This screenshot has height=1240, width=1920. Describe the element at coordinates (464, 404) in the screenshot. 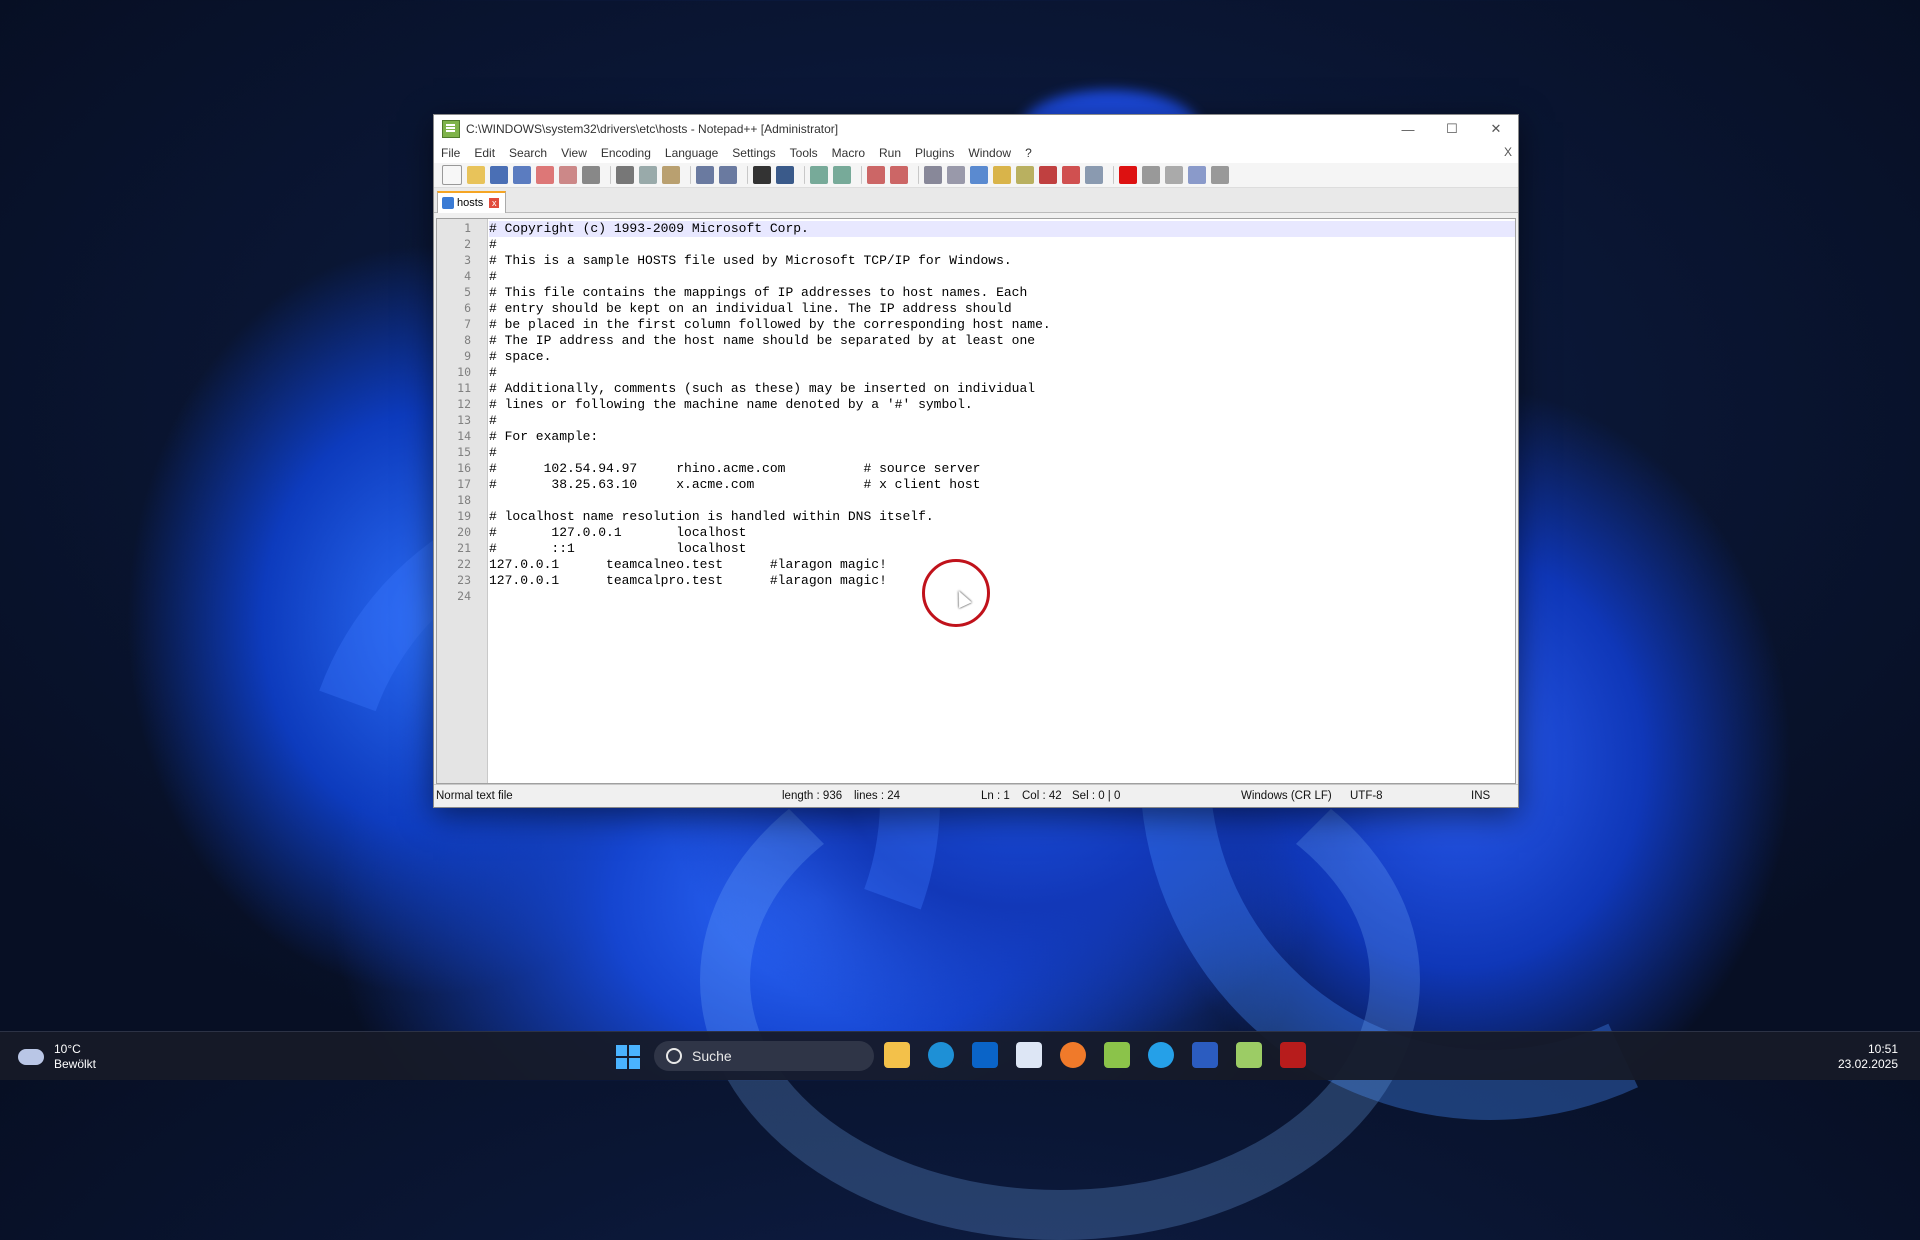

I see `line-number: 12` at that location.